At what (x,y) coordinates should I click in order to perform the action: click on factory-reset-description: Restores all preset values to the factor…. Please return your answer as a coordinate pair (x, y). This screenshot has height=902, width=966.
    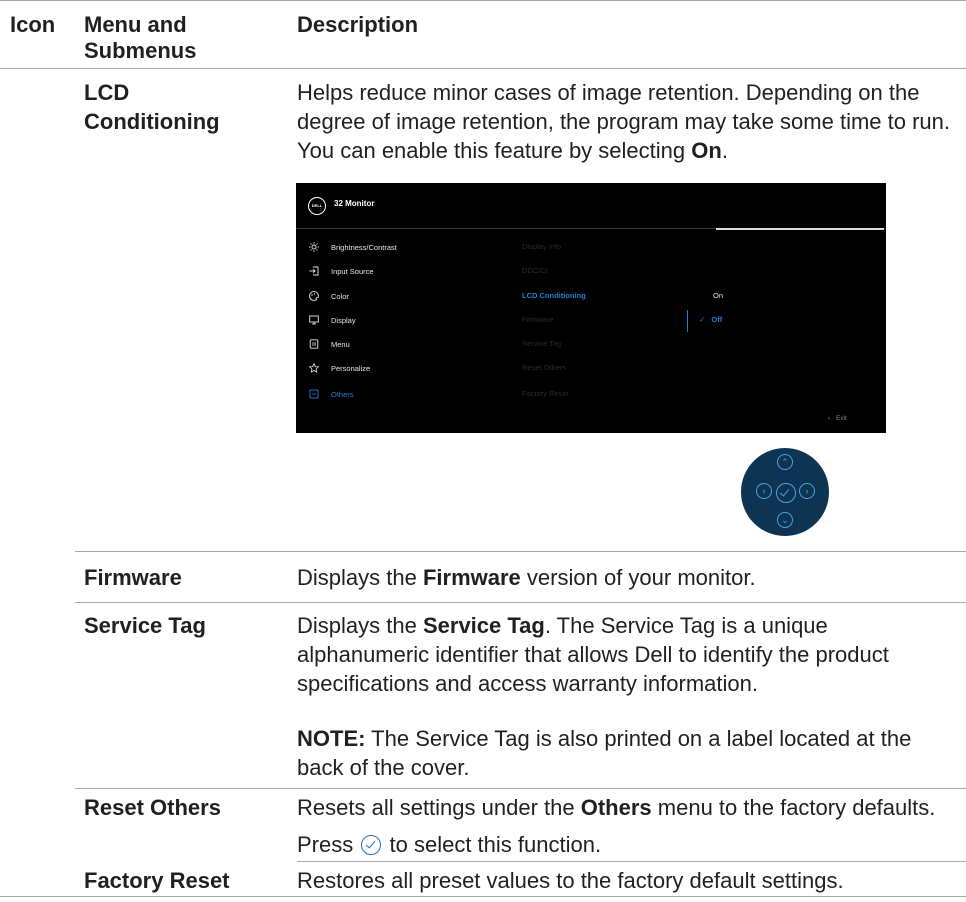
    Looking at the image, I should click on (570, 880).